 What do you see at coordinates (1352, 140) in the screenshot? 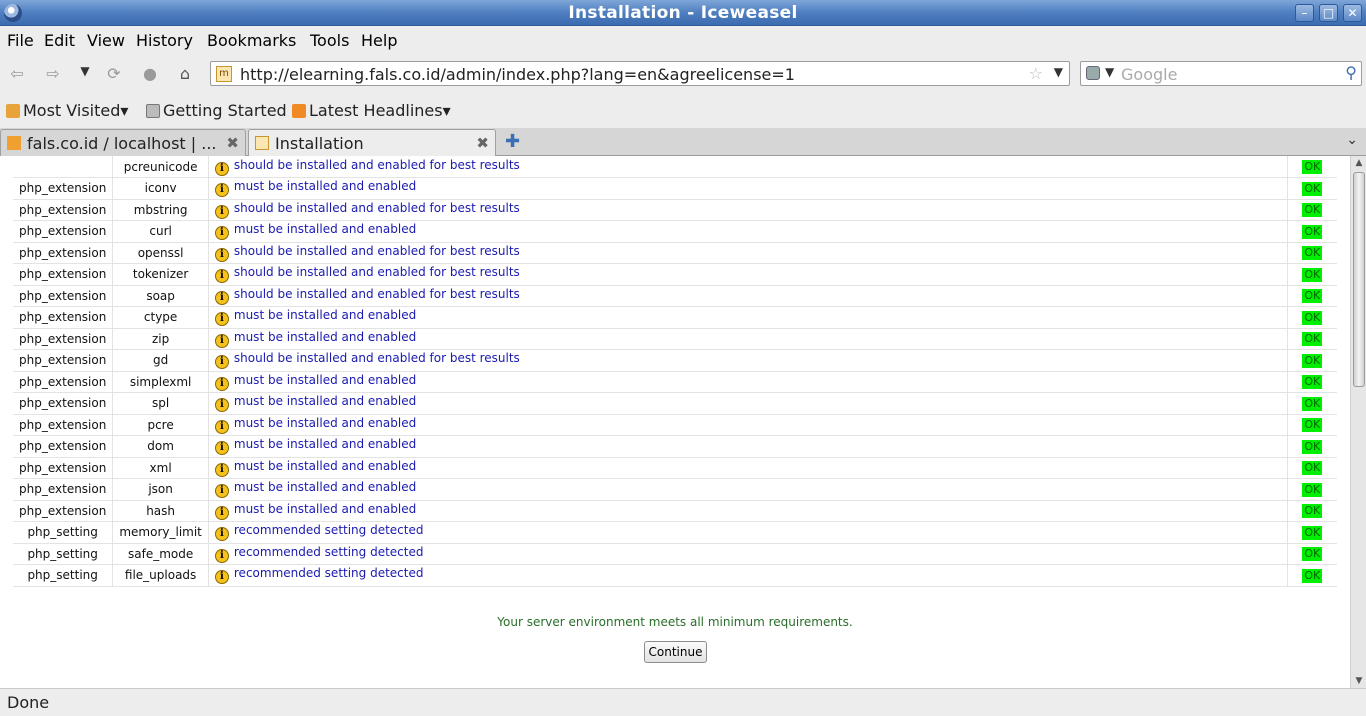
I see `tab-list-icon: ⌄` at bounding box center [1352, 140].